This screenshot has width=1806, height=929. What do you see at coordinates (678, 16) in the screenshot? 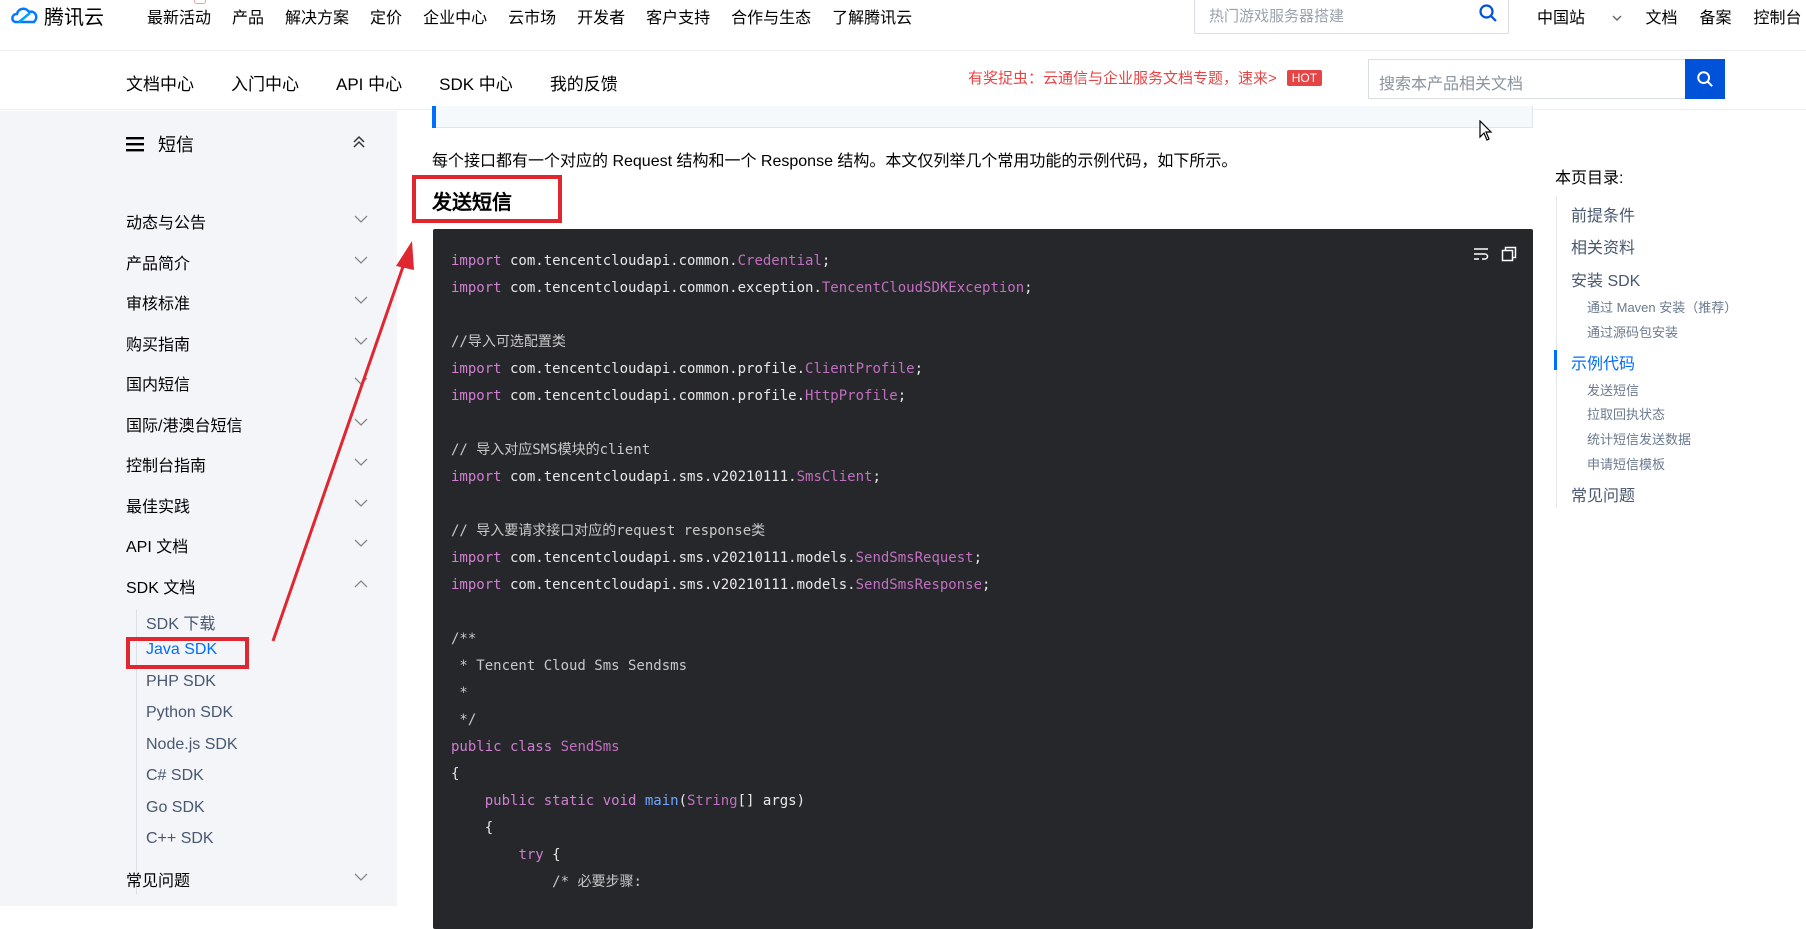
I see `top-nav-item: 客户支持` at bounding box center [678, 16].